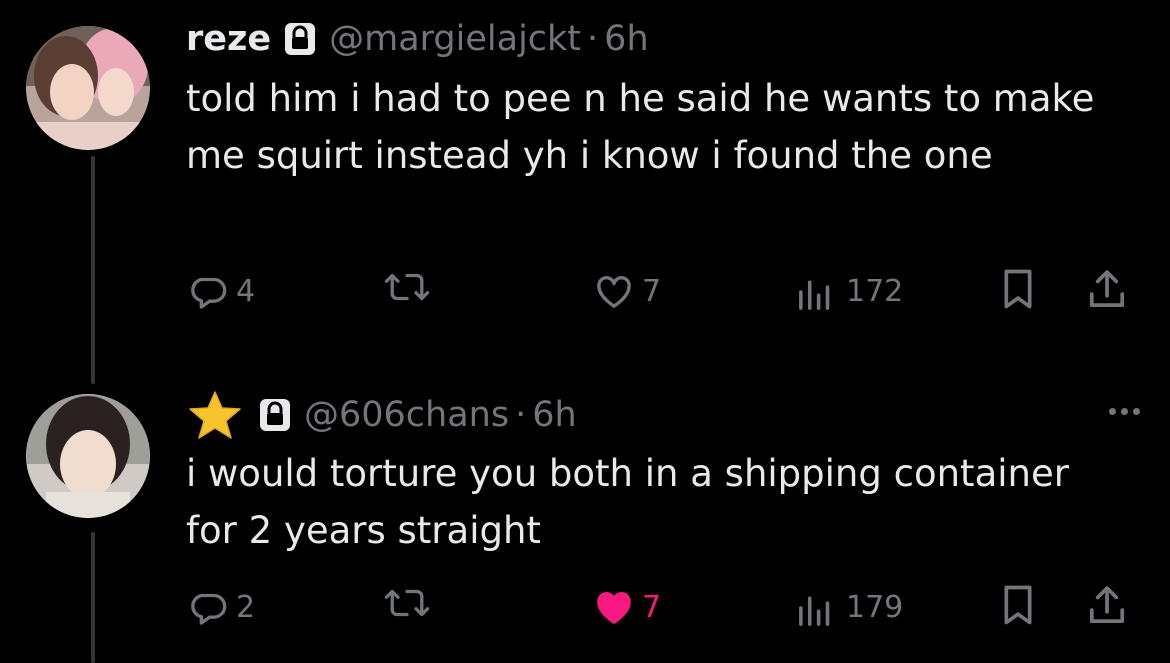 The image size is (1170, 663). I want to click on reply-count: 2, so click(246, 607).